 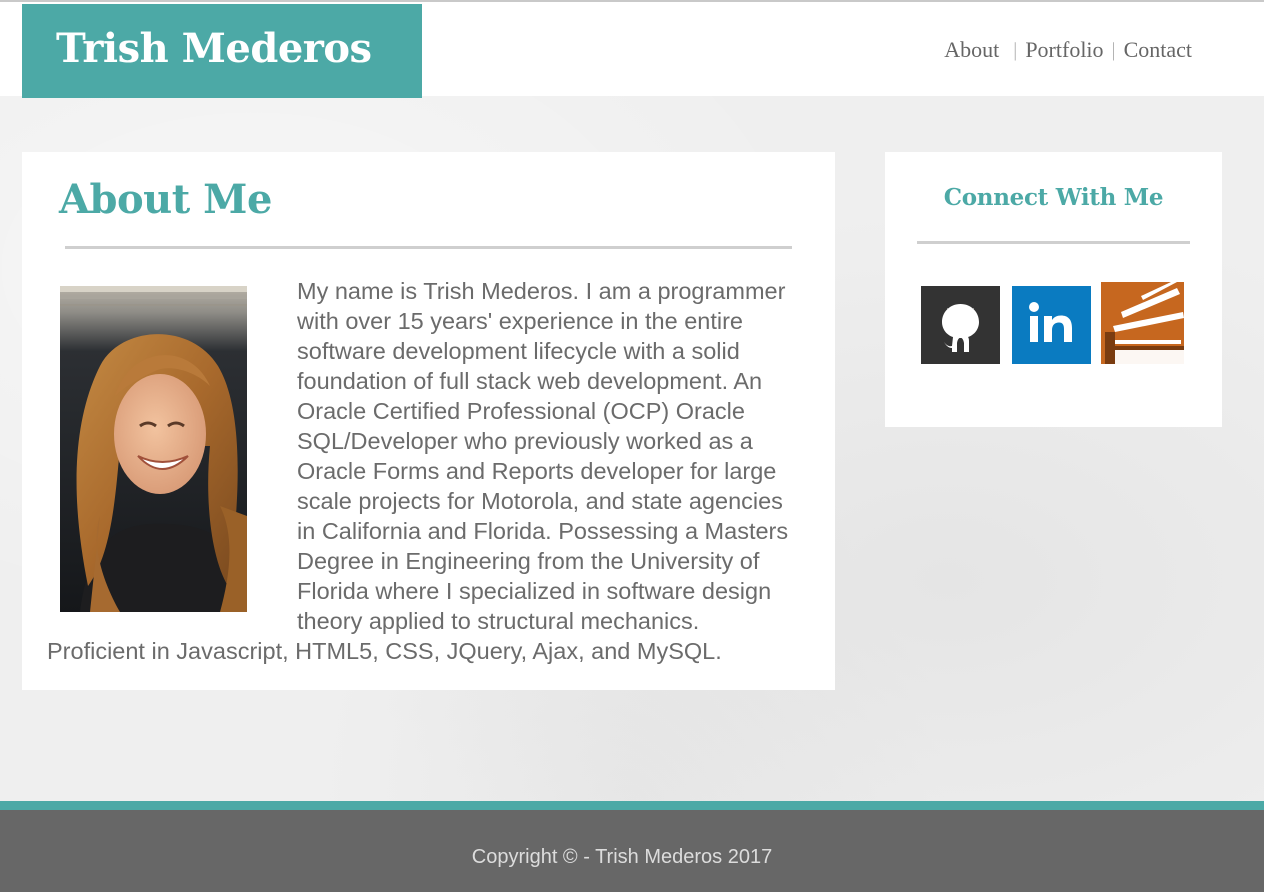 I want to click on connect-heading: Connect With Me, so click(x=1053, y=197).